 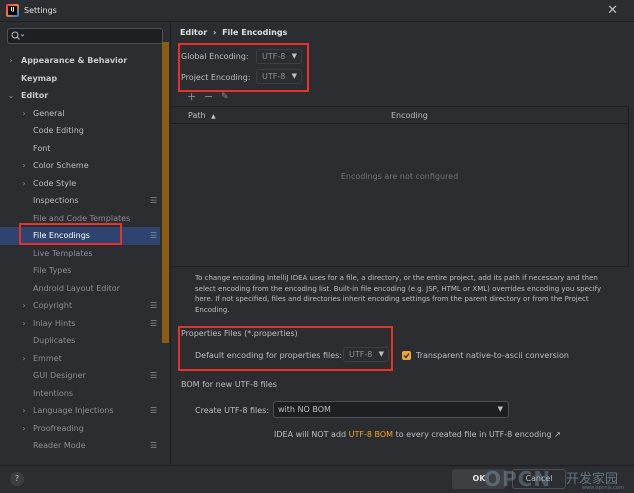 What do you see at coordinates (58, 428) in the screenshot?
I see `tree-item-label: Proofreading` at bounding box center [58, 428].